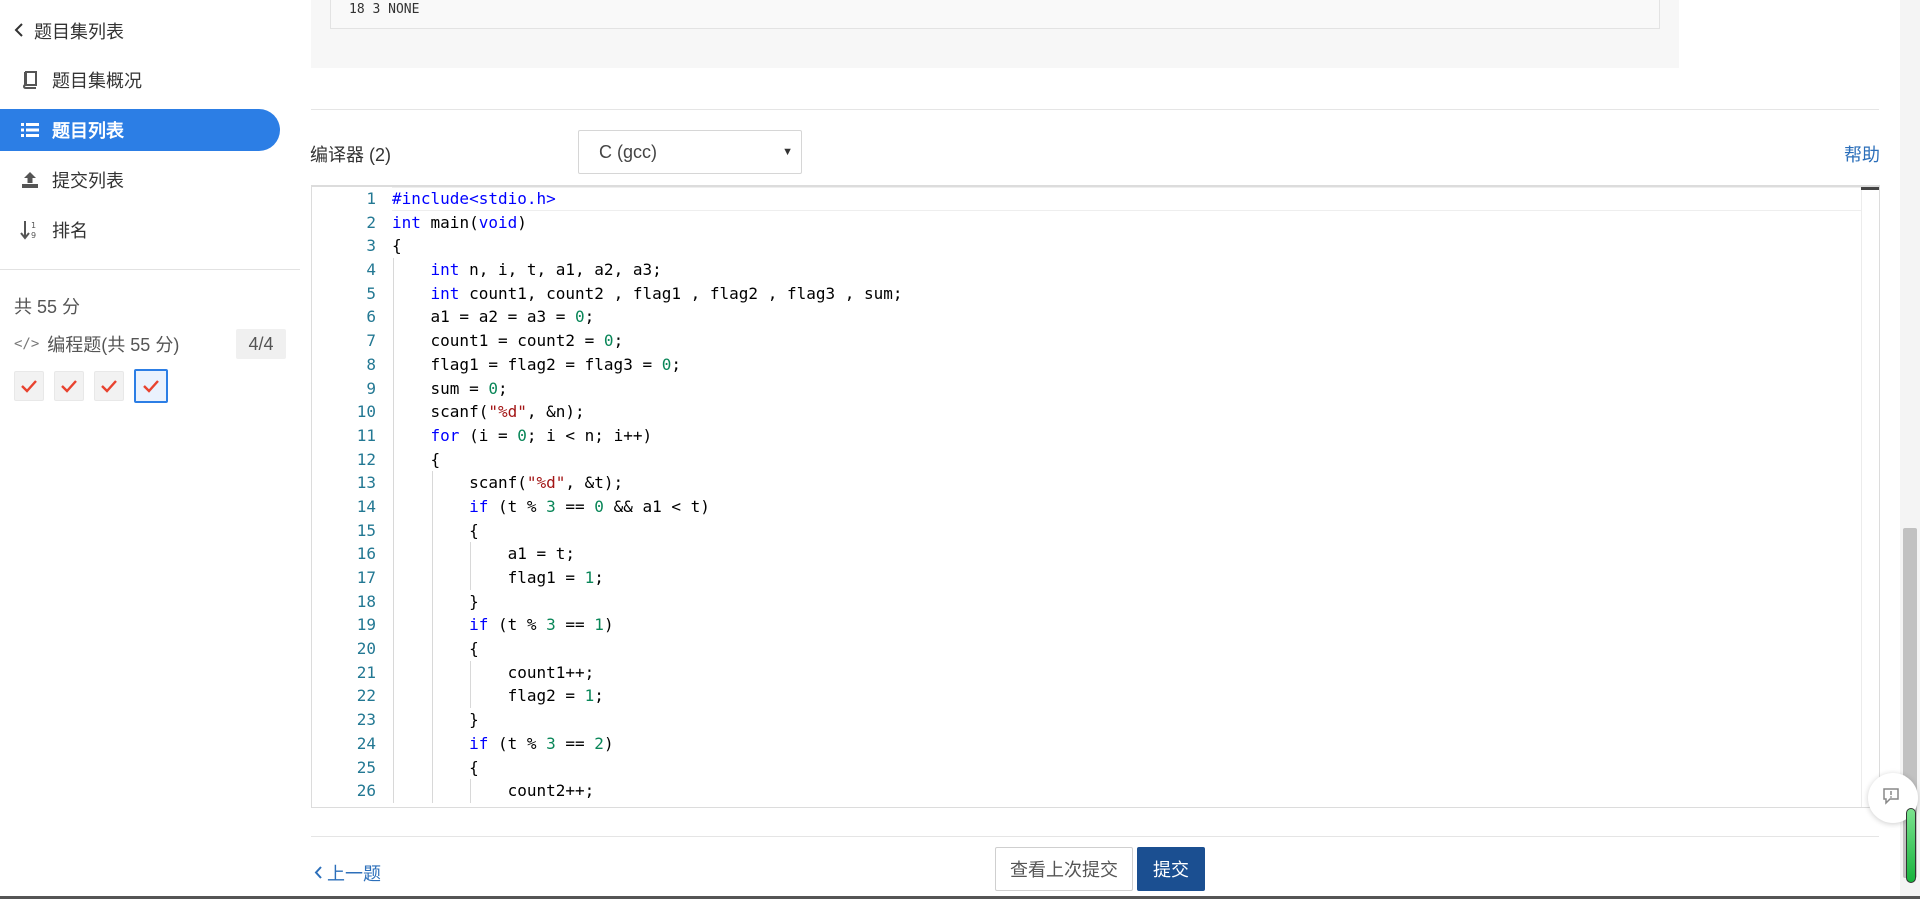 The width and height of the screenshot is (1920, 899). Describe the element at coordinates (1911, 845) in the screenshot. I see `status-indicator-bar` at that location.